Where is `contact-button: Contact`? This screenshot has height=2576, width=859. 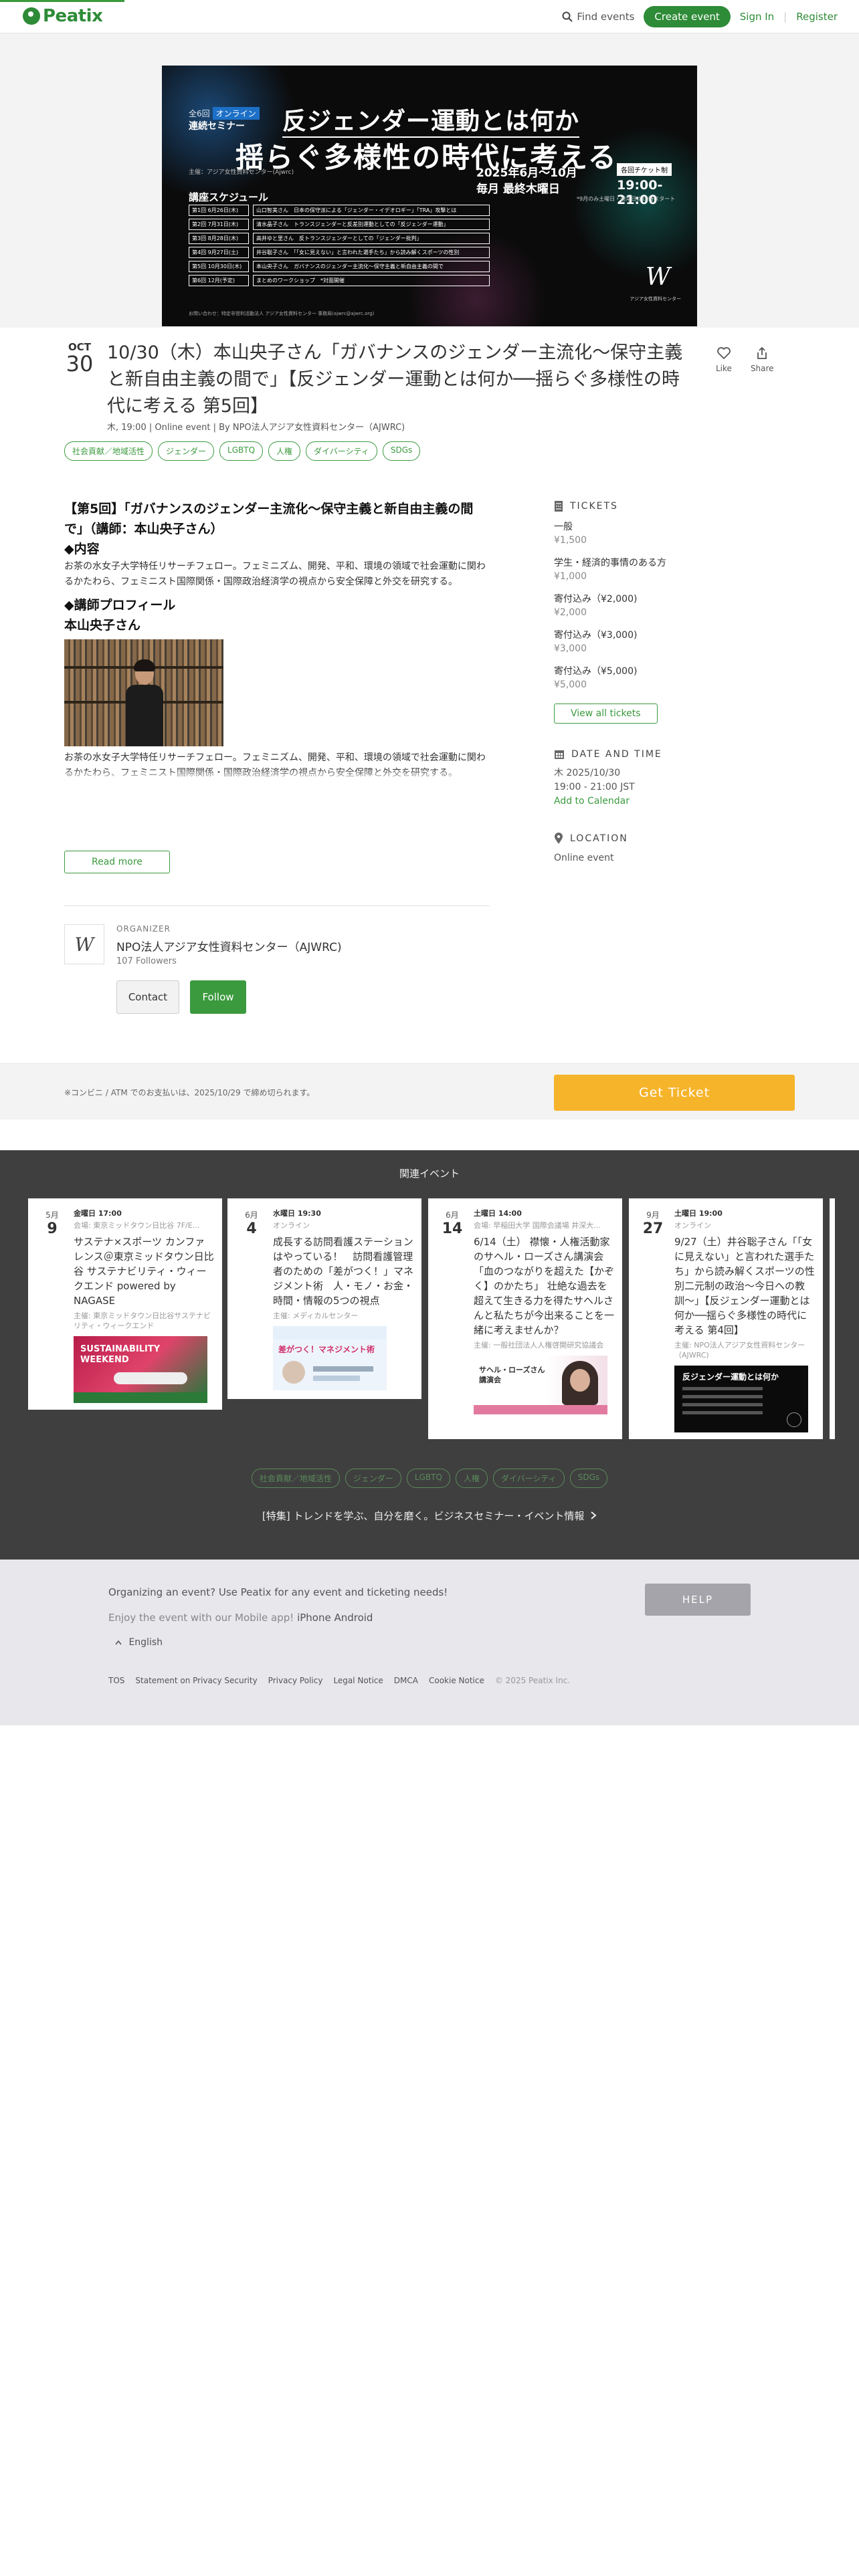 contact-button: Contact is located at coordinates (147, 997).